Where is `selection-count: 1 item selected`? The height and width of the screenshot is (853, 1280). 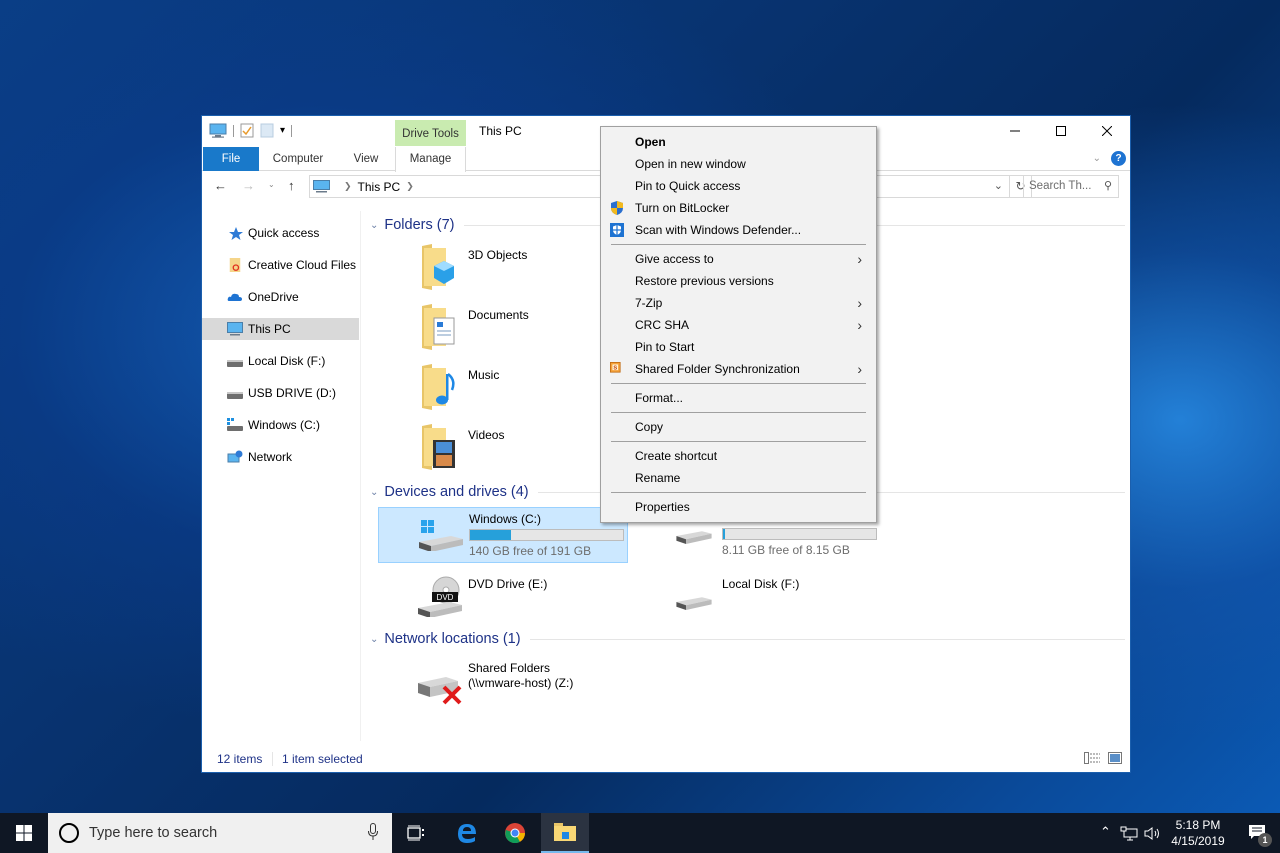 selection-count: 1 item selected is located at coordinates (322, 759).